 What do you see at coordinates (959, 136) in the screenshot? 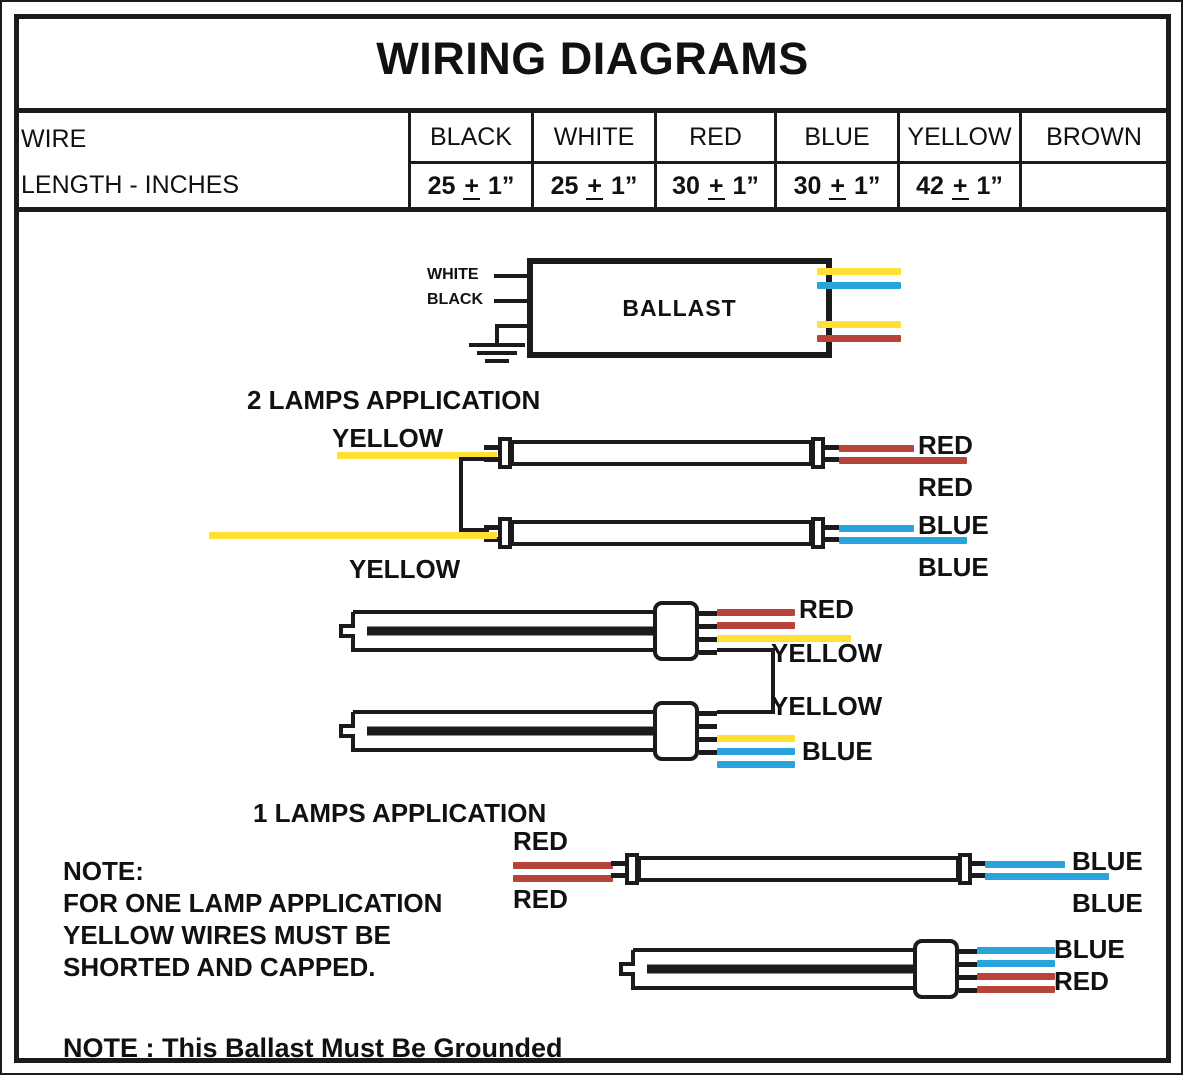
I see `table-header-yellow: YELLOW` at bounding box center [959, 136].